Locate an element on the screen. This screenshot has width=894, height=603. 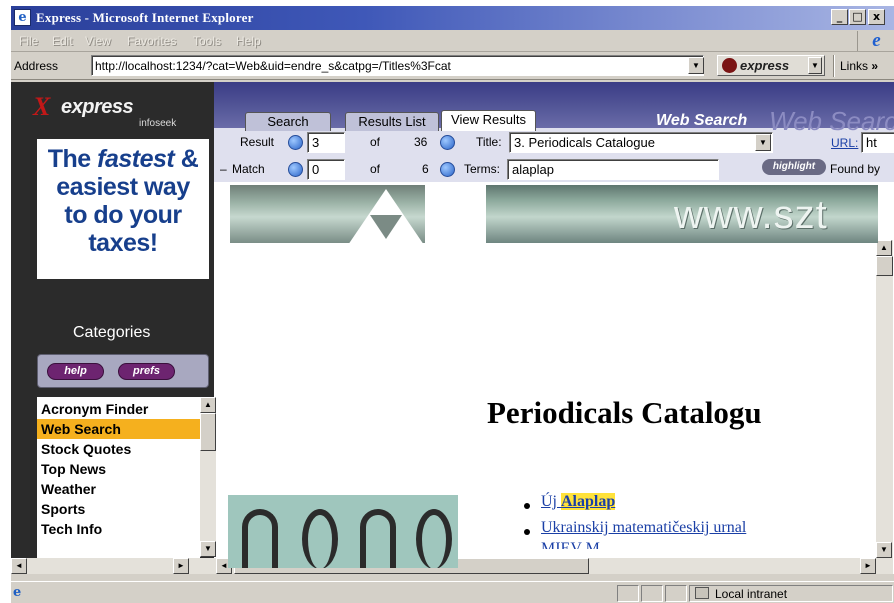
category-scrollbar: ▲ ▼ is located at coordinates (208, 477).